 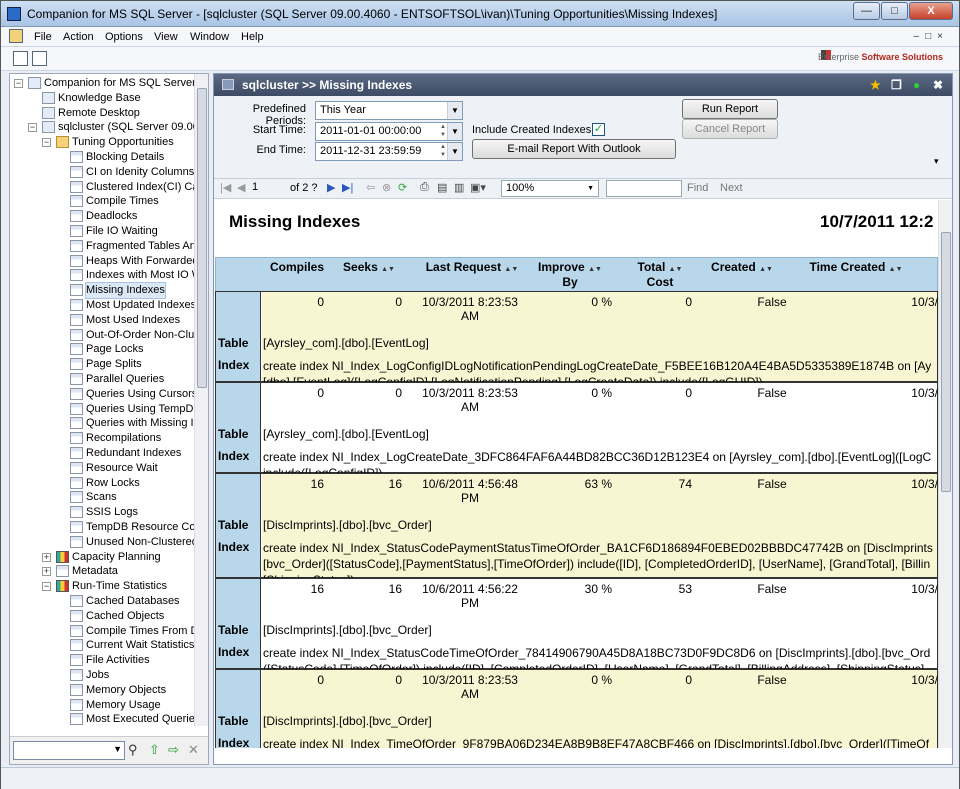 I want to click on tree-scrollbar-thumb, so click(x=202, y=238).